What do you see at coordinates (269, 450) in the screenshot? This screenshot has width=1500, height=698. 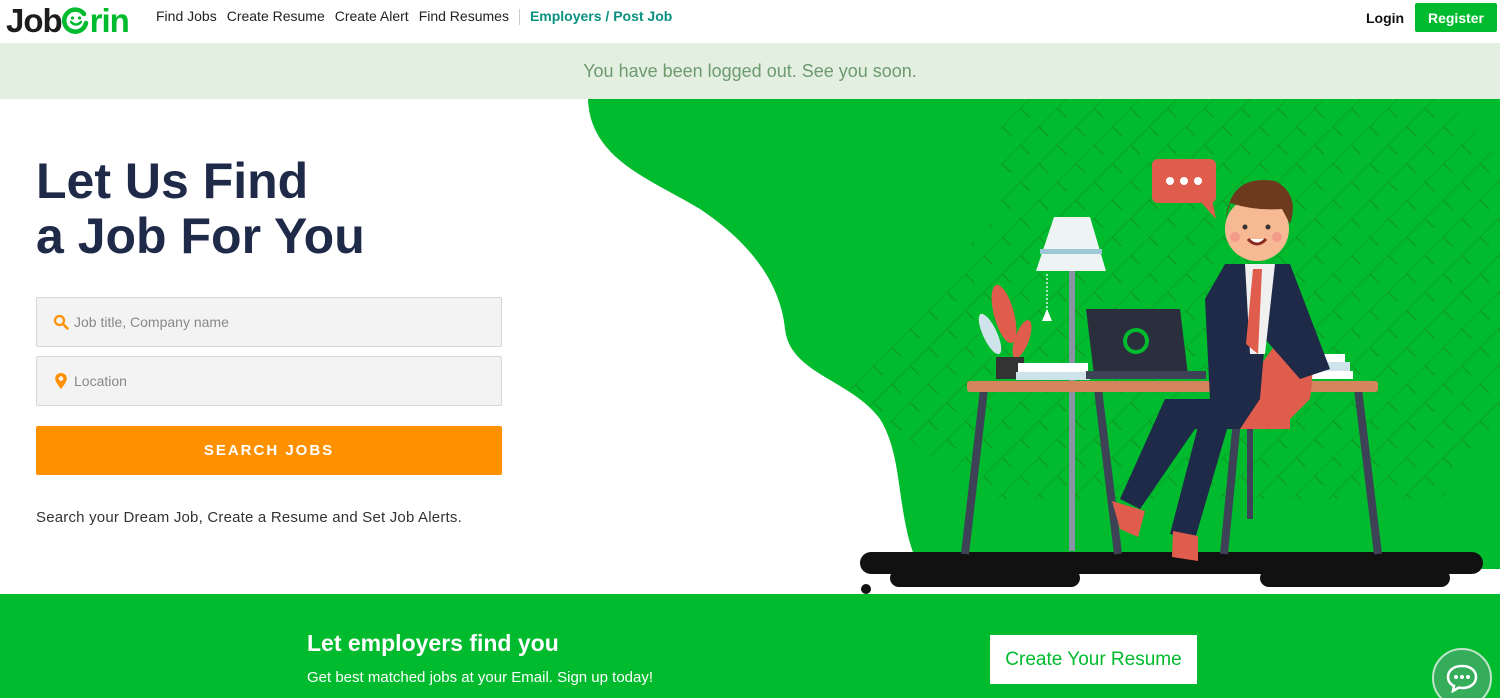 I see `search-jobs-button: SEARCH JOBS` at bounding box center [269, 450].